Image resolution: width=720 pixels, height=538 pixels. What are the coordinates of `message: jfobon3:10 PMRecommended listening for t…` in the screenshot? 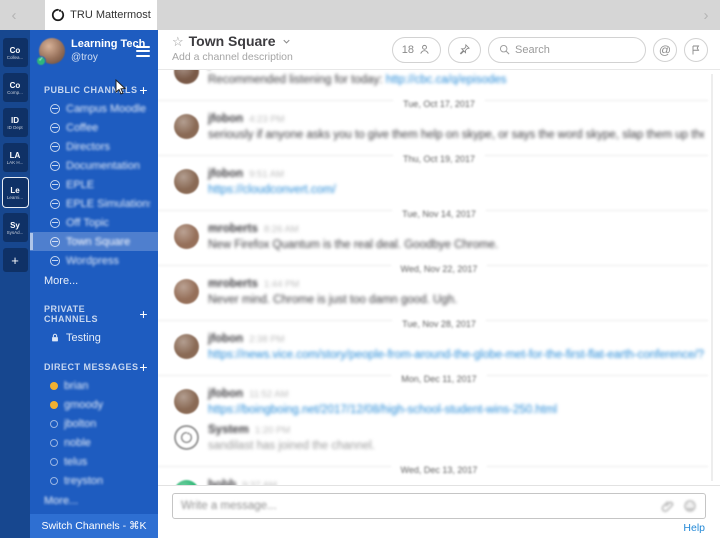 It's located at (439, 80).